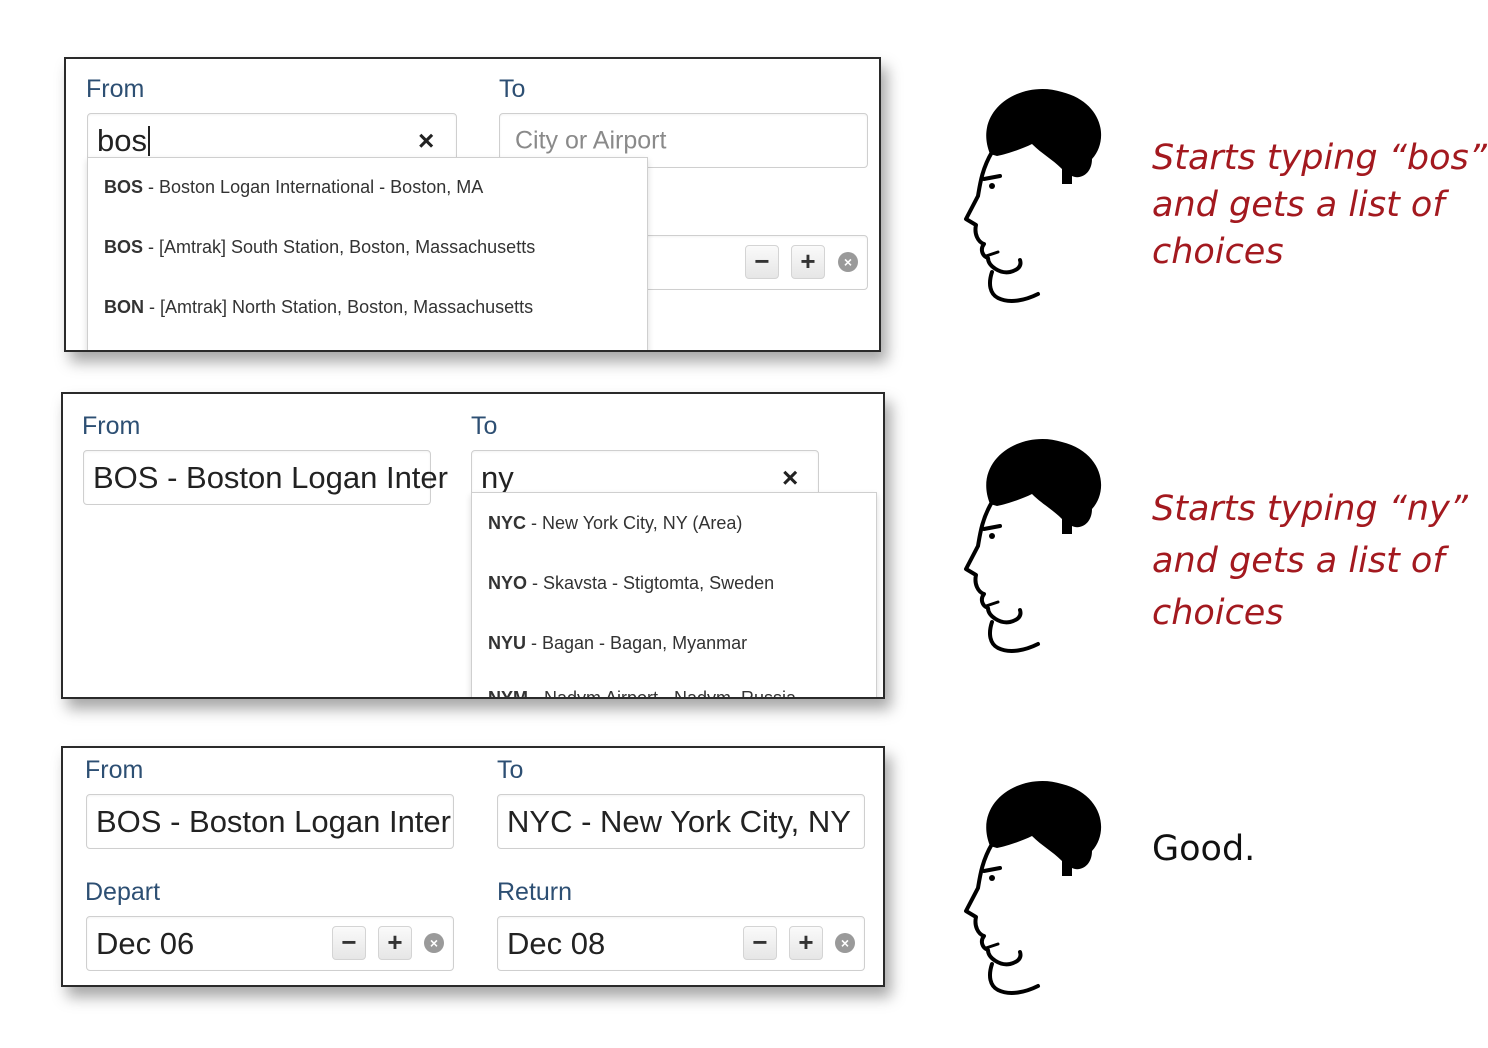 The width and height of the screenshot is (1488, 1048). I want to click on suggestion-item: NYU - Bagan - Bagan, Myanmar, so click(617, 643).